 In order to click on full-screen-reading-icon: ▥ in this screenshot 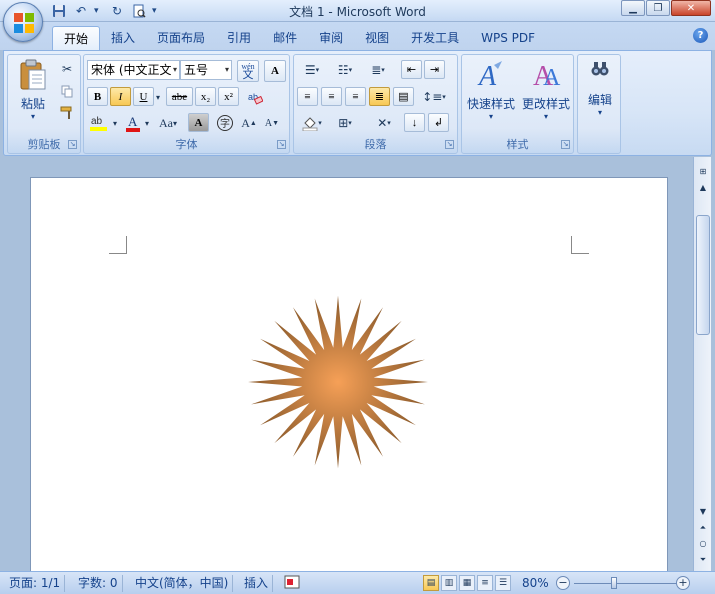, I will do `click(449, 583)`.